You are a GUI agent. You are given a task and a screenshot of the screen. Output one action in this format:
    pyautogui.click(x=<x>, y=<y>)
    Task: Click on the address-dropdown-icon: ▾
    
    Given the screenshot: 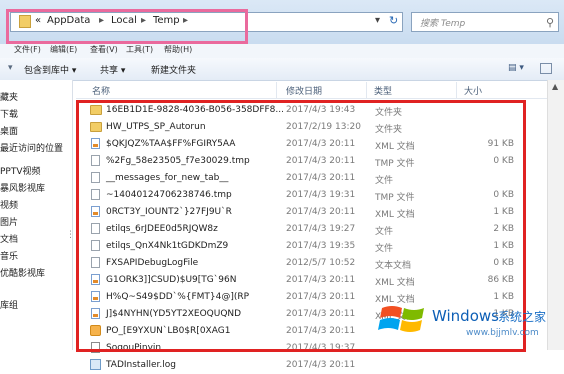 What is the action you would take?
    pyautogui.click(x=377, y=20)
    